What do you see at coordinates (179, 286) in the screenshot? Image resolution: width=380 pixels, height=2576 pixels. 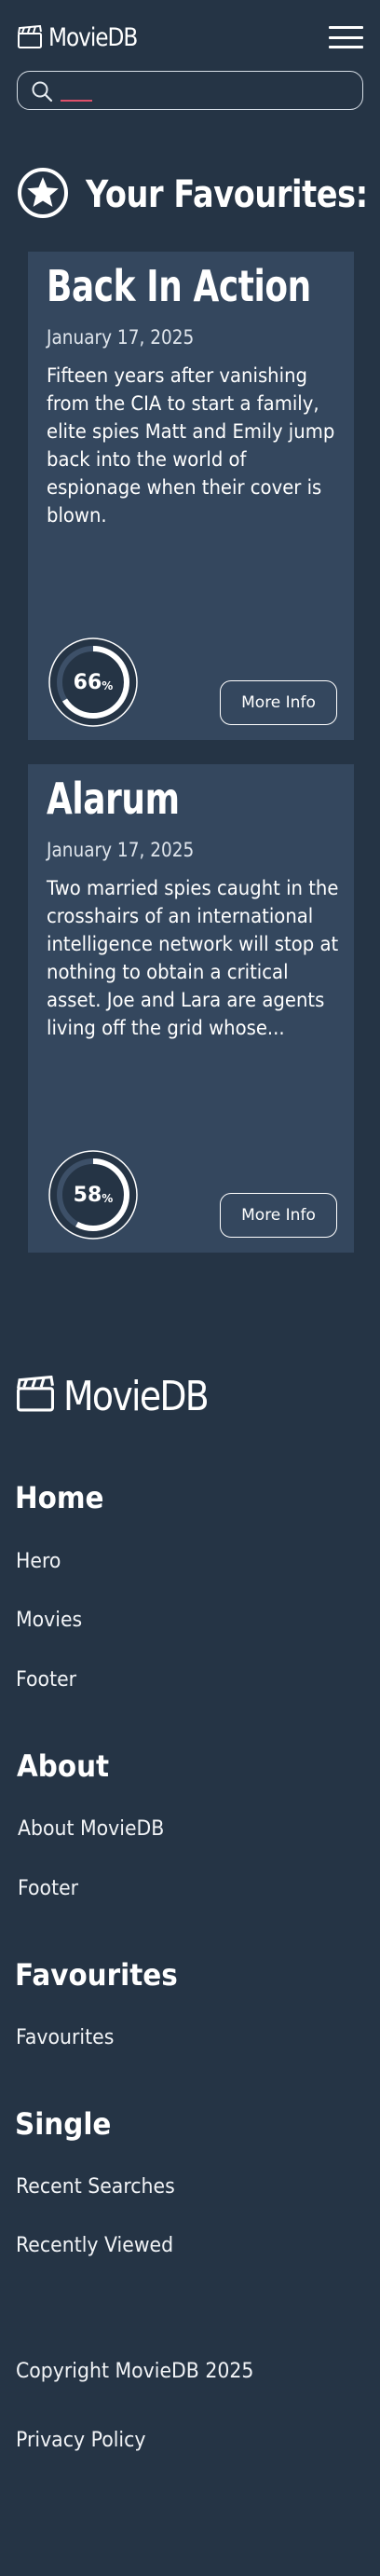 I see `movie-title: Back In Action` at bounding box center [179, 286].